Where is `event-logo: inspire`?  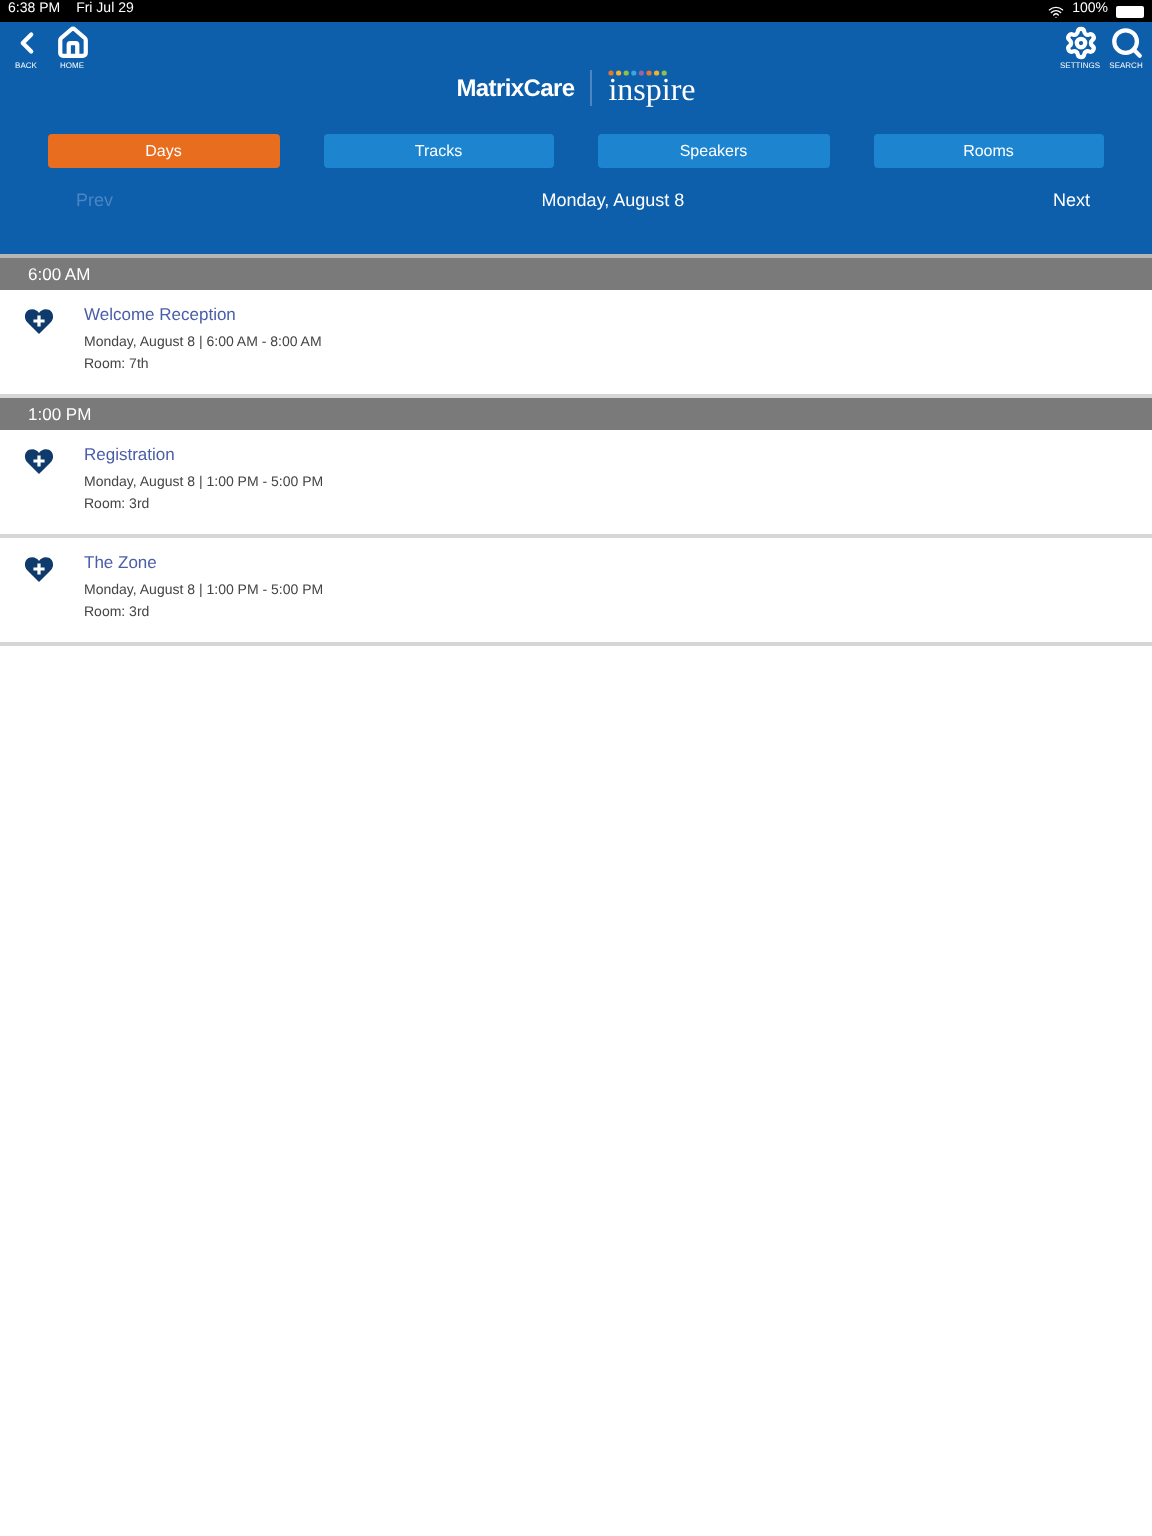
event-logo: inspire is located at coordinates (652, 91).